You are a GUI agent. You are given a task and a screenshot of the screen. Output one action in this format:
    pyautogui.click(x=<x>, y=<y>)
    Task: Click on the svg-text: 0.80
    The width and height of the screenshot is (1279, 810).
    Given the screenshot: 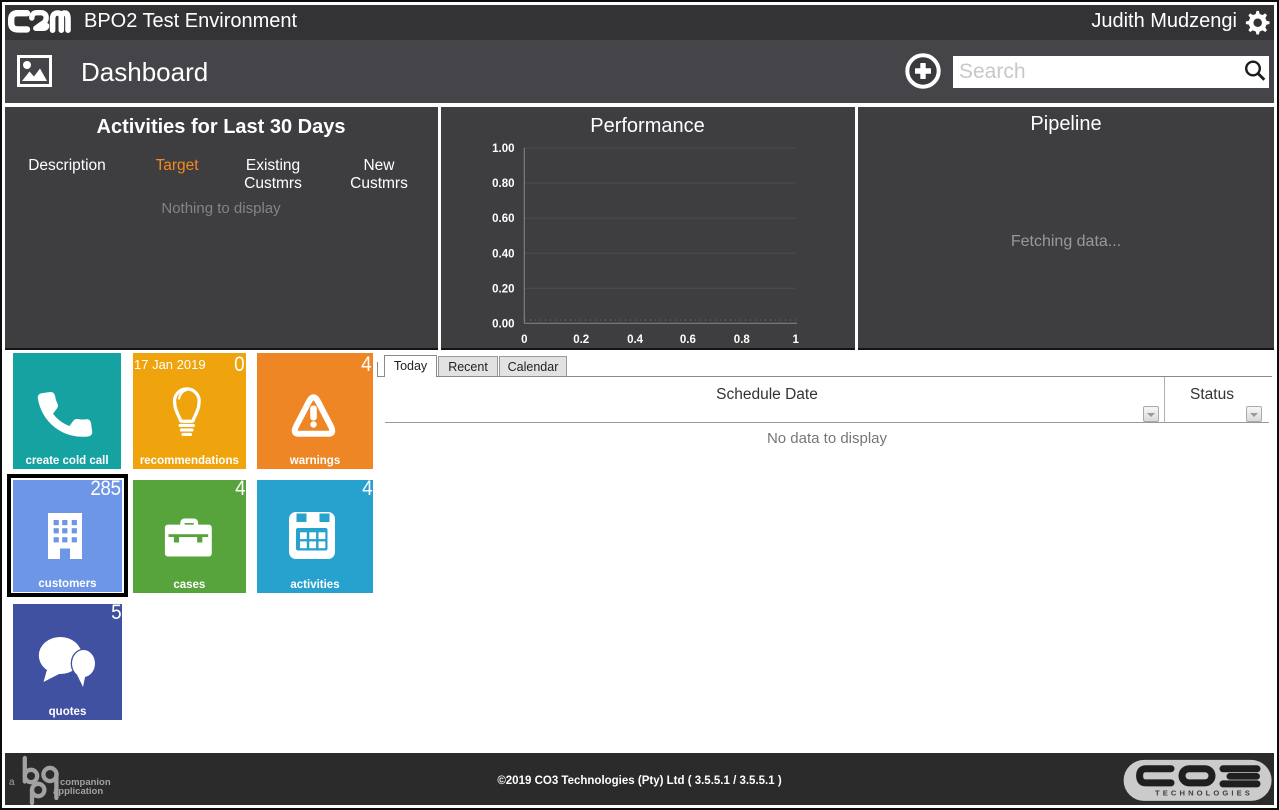 What is the action you would take?
    pyautogui.click(x=503, y=184)
    